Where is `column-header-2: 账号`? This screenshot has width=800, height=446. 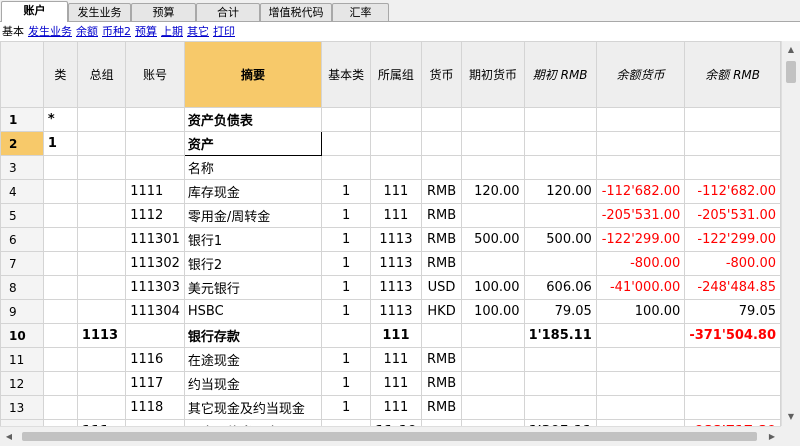 column-header-2: 账号 is located at coordinates (155, 74).